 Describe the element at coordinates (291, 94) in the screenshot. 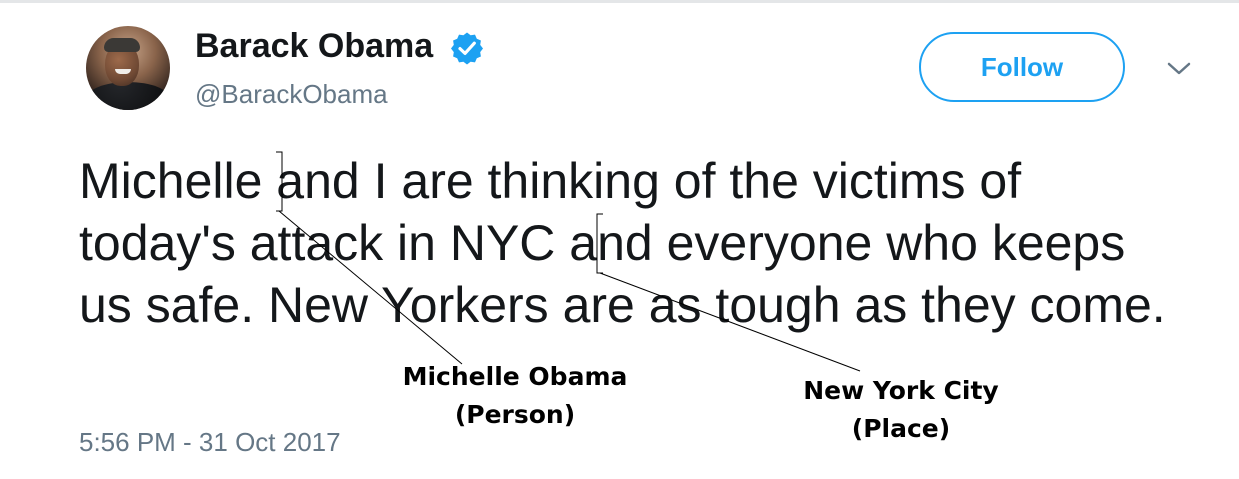

I see `author-handle: @BarackObama` at that location.